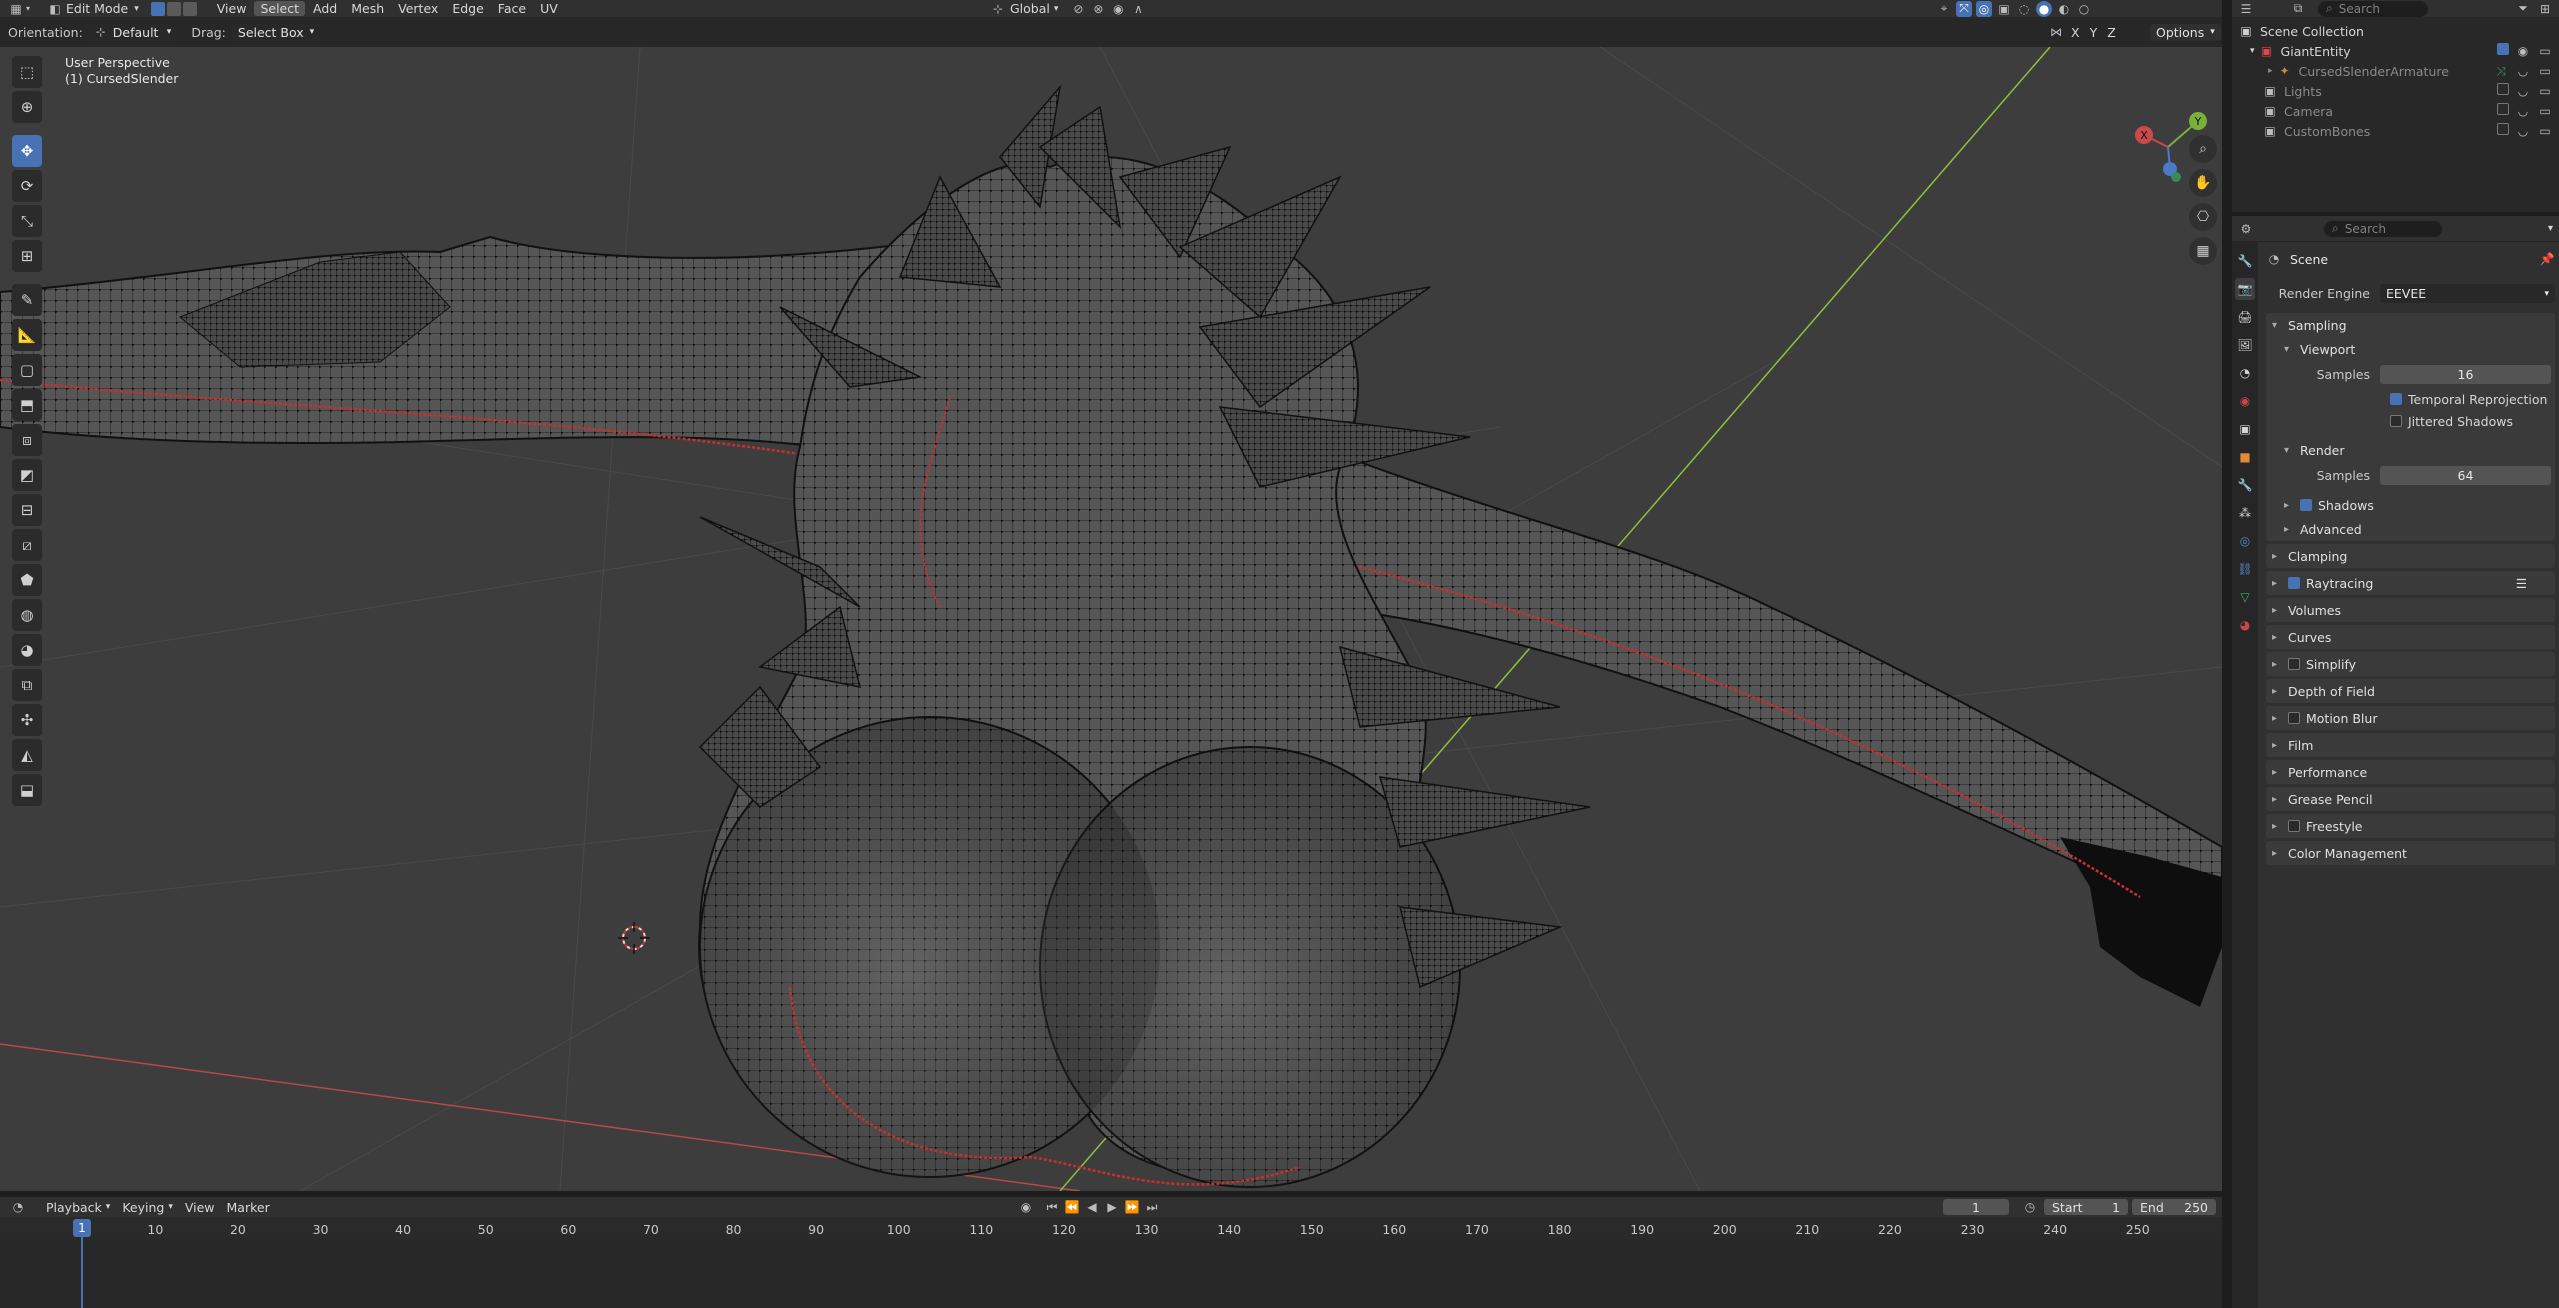  I want to click on proportional-edit-icon: ◉, so click(1118, 9).